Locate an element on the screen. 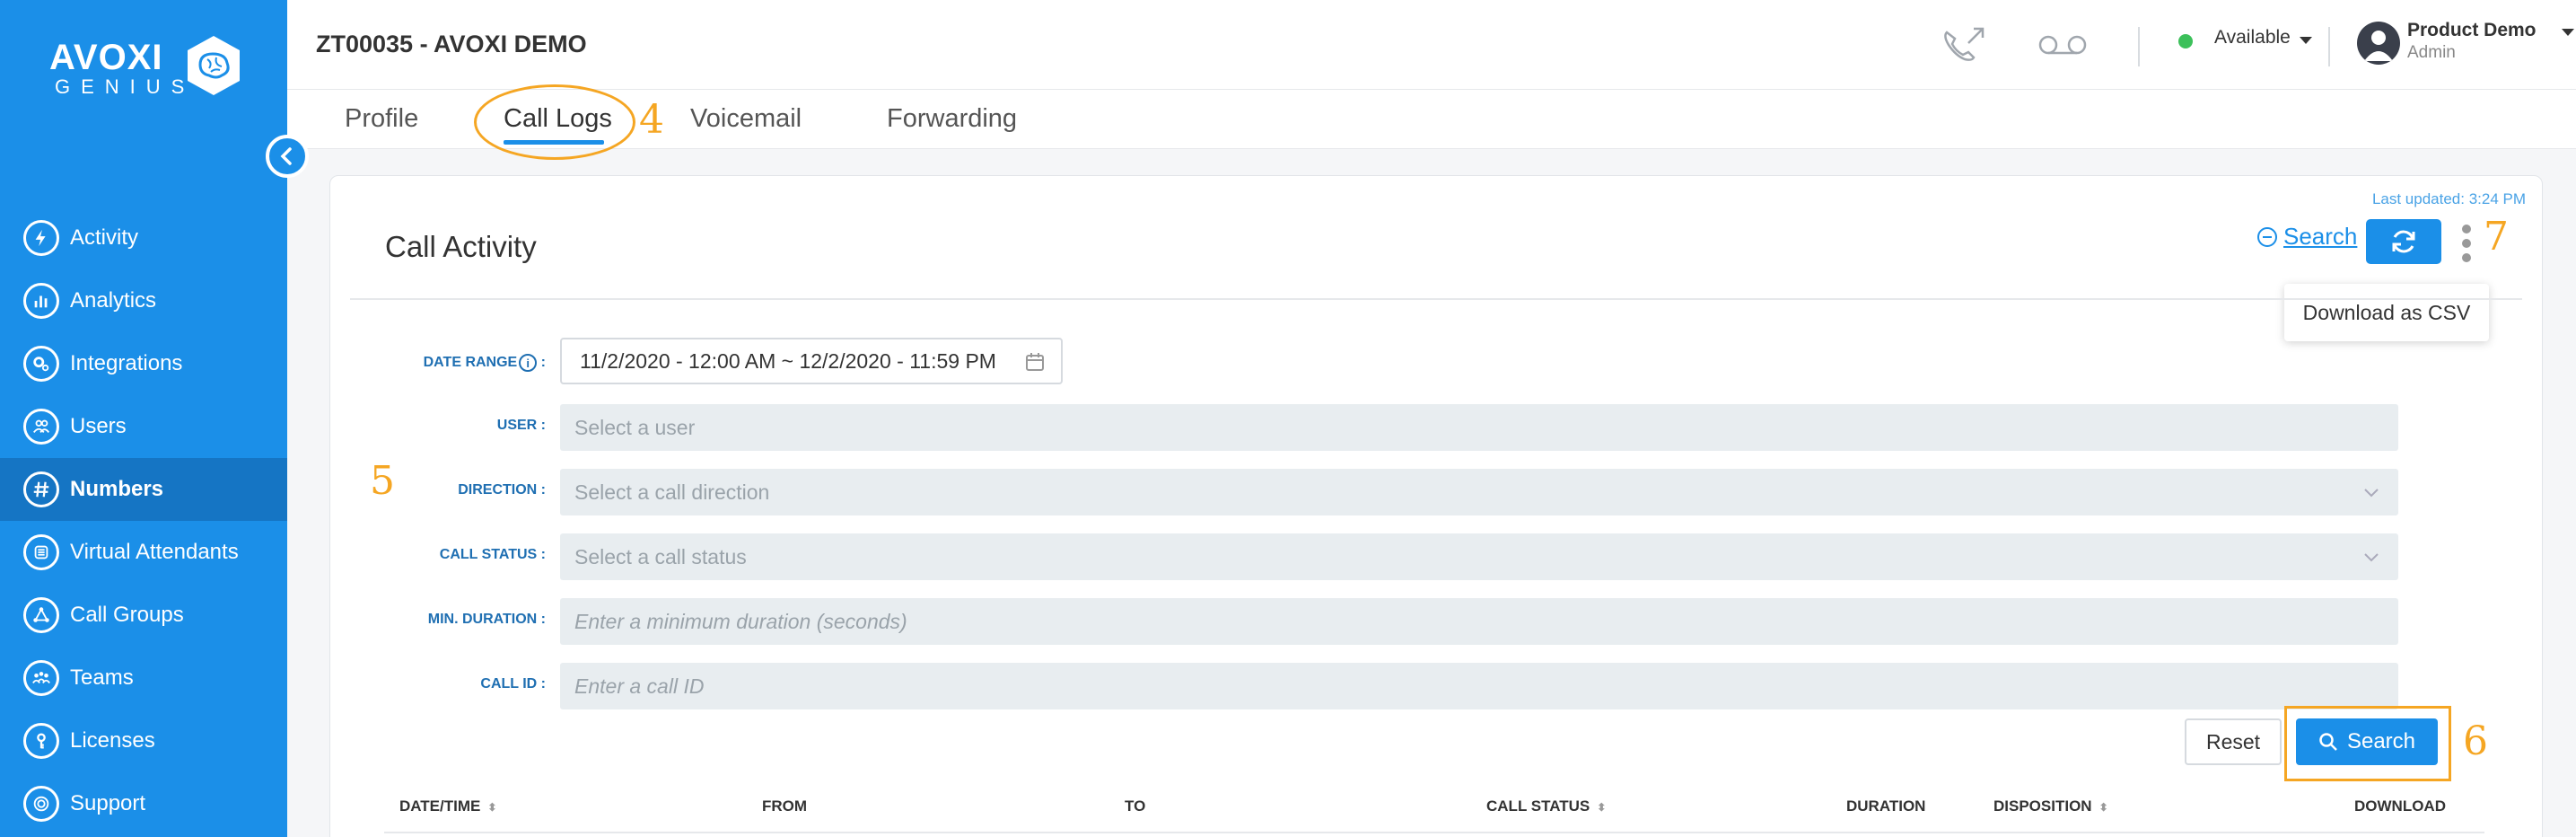  direction-select-placeholder: Select a call direction is located at coordinates (672, 492).